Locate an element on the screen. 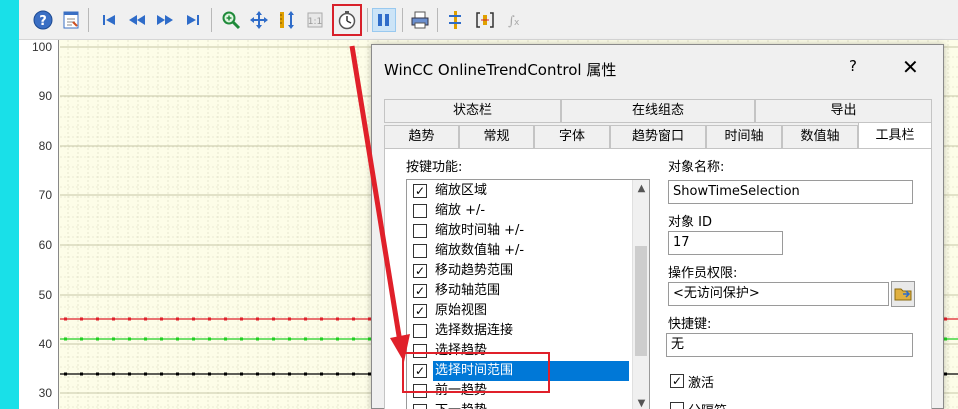 Image resolution: width=958 pixels, height=409 pixels. operator-rights-field: <无访问保护> is located at coordinates (778, 294).